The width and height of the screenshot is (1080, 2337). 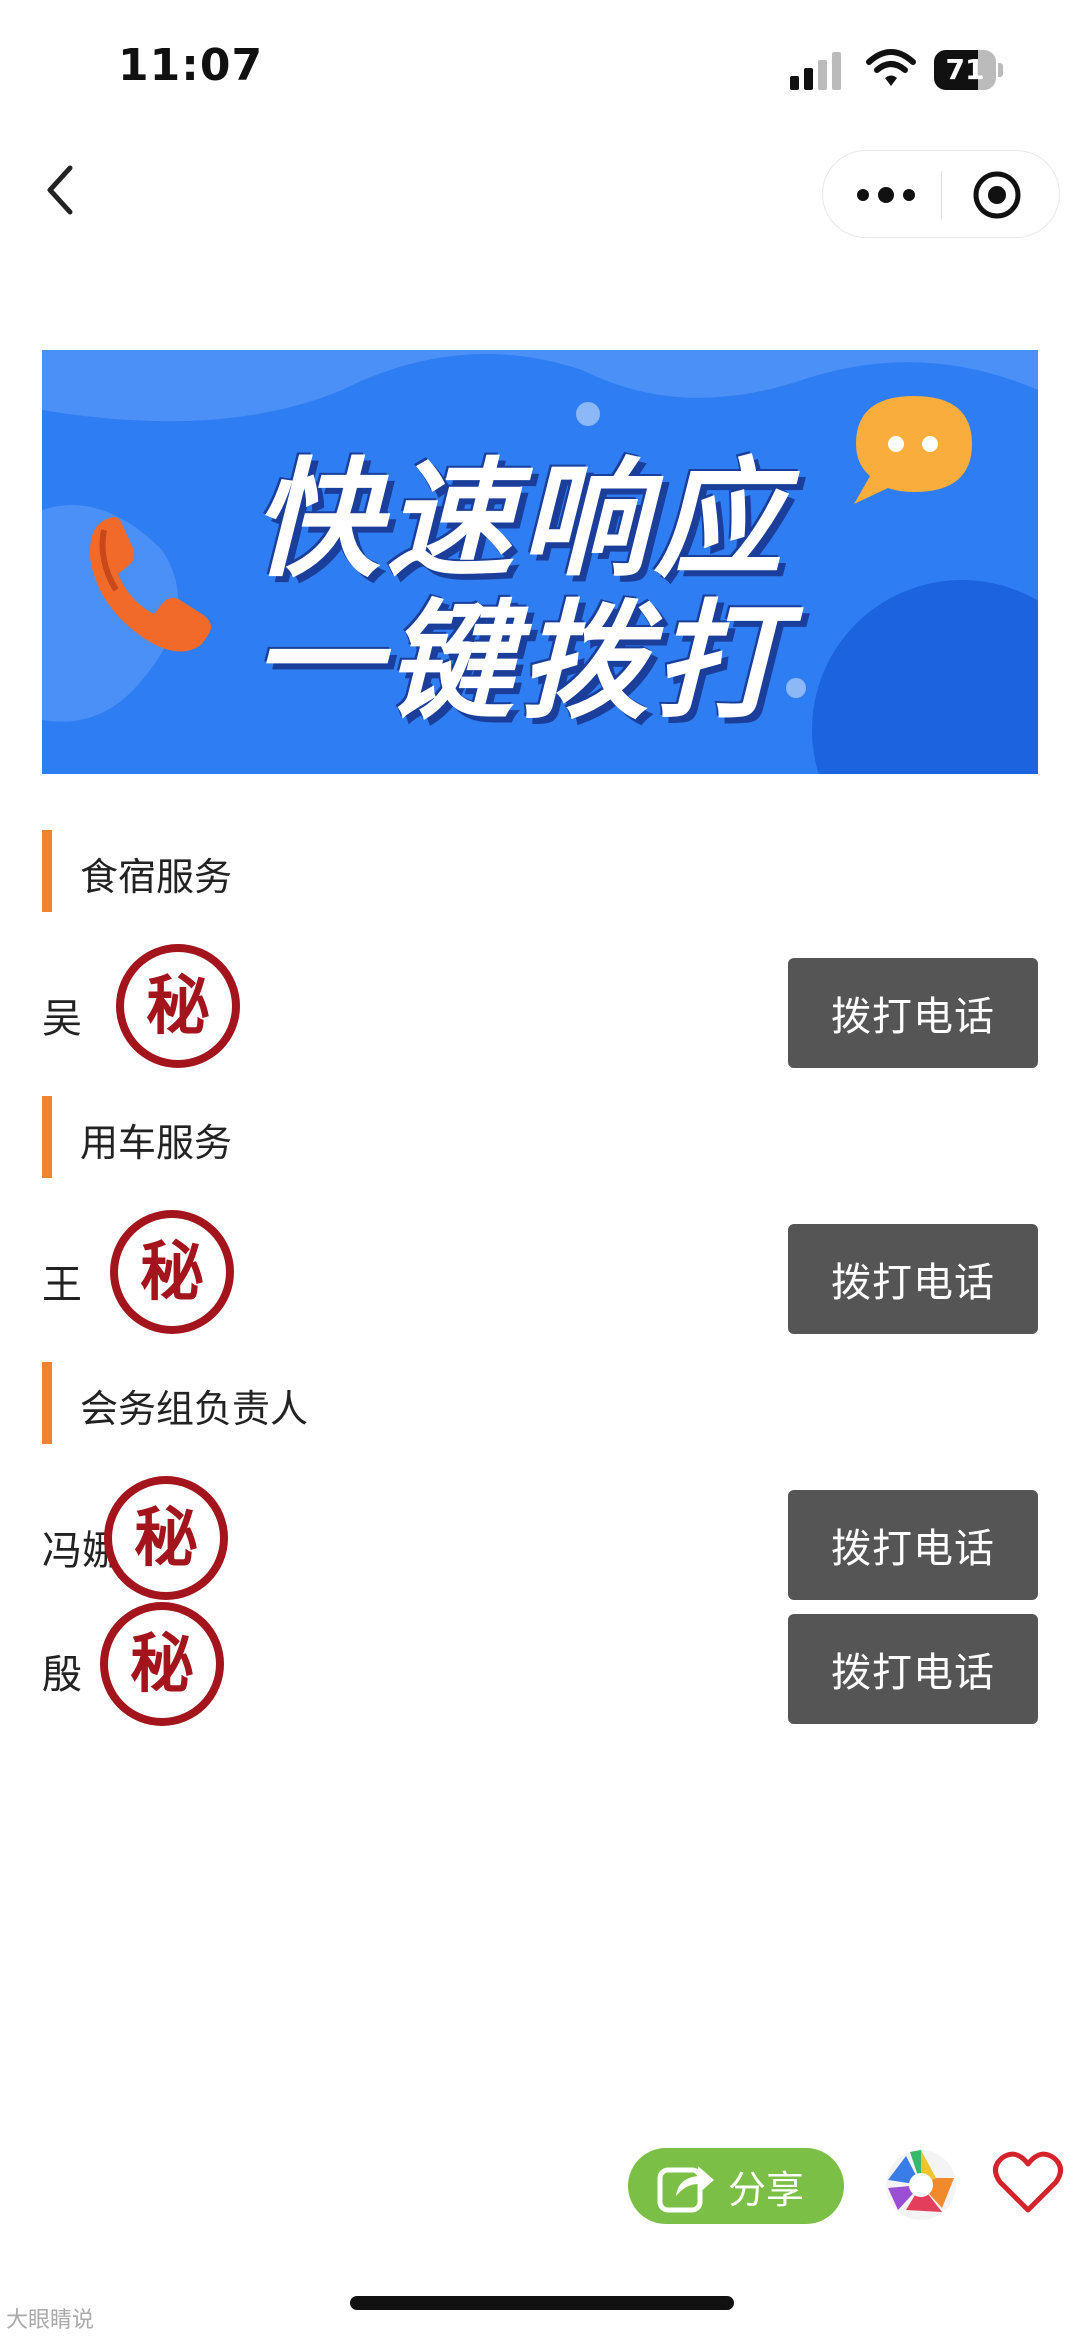 What do you see at coordinates (921, 2185) in the screenshot?
I see `aperture-icon` at bounding box center [921, 2185].